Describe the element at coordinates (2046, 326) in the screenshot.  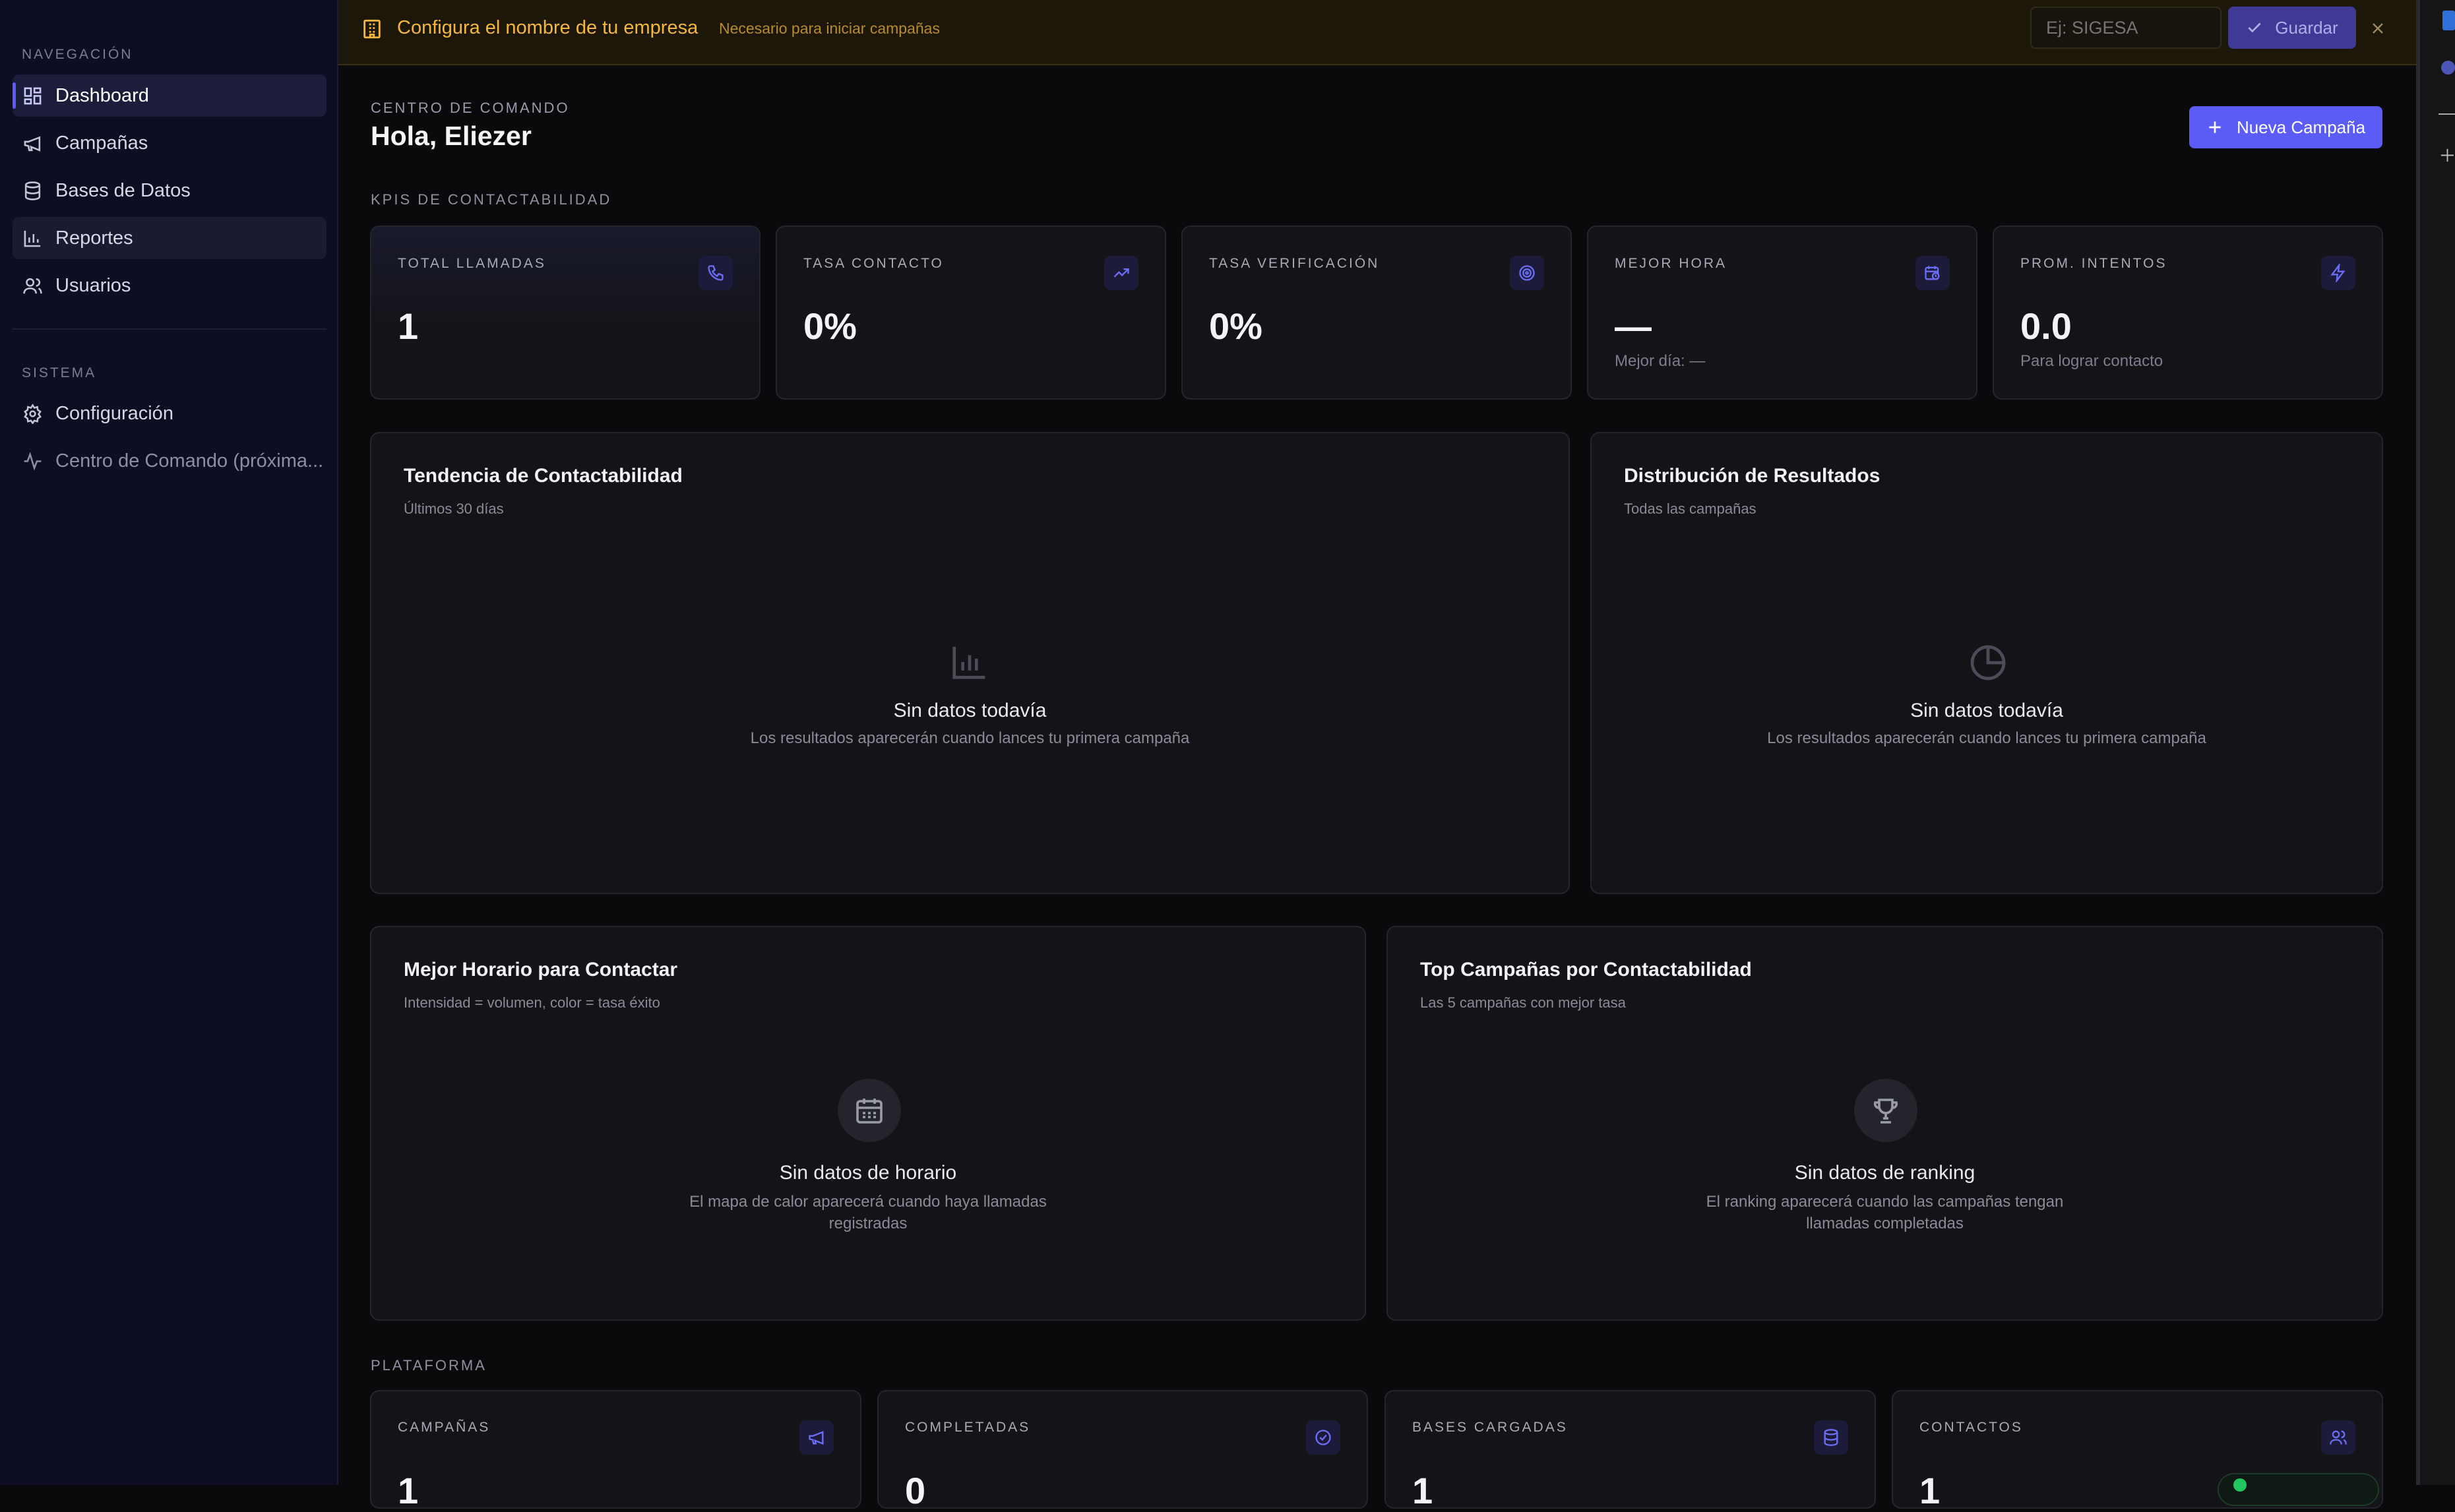
I see `kpi-value: 0.0` at that location.